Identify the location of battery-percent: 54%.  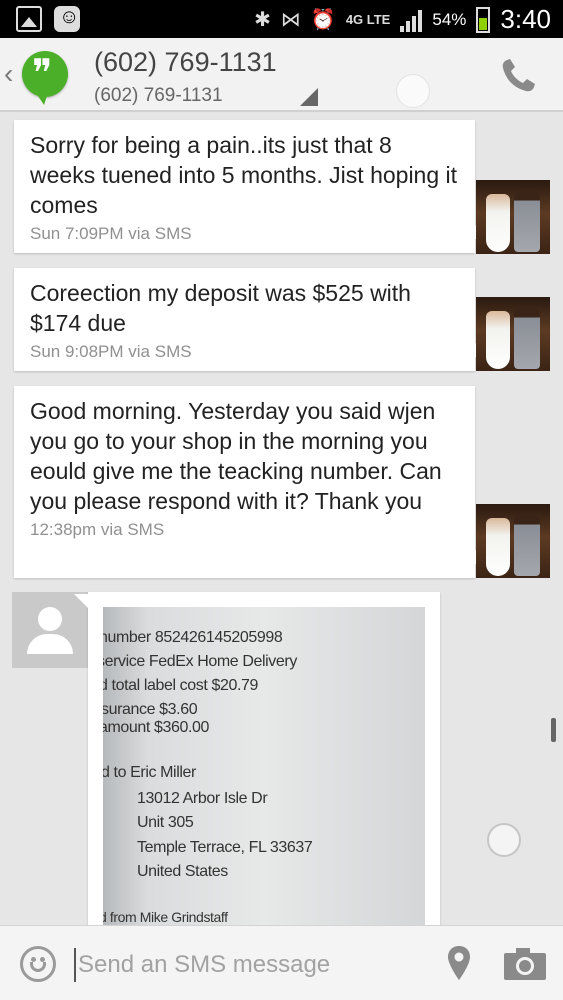
(449, 19).